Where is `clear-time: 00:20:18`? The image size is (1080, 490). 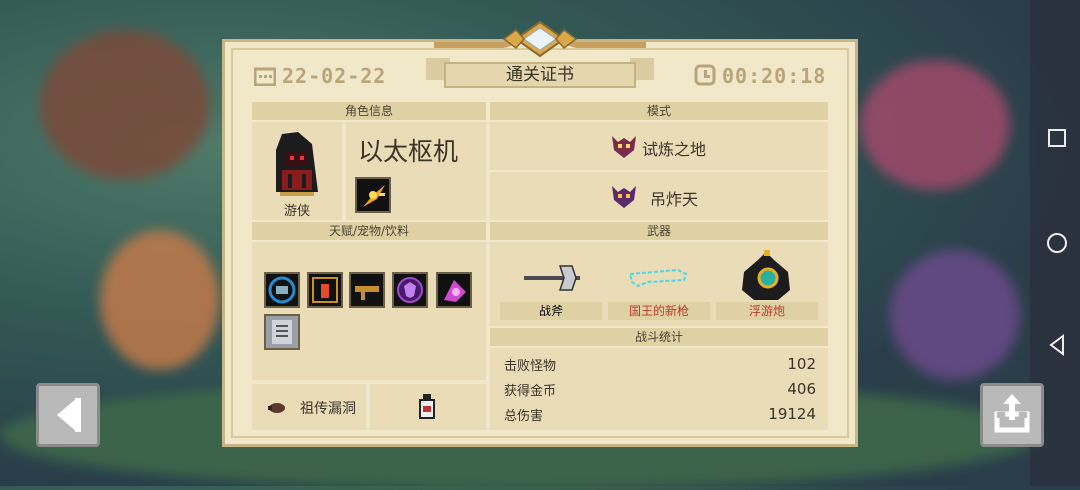
clear-time: 00:20:18 is located at coordinates (774, 76).